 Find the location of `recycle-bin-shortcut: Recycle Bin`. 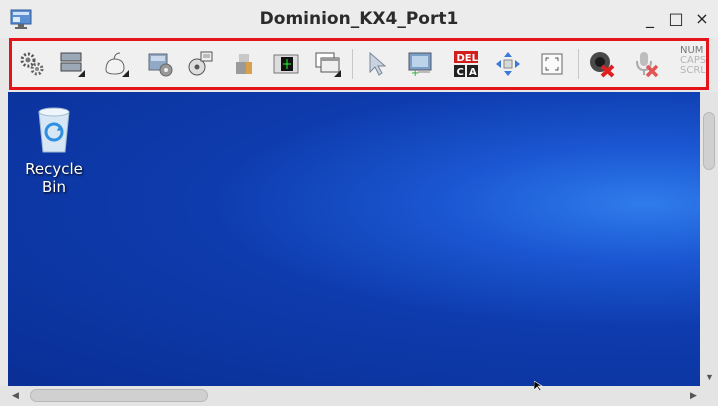

recycle-bin-shortcut: Recycle Bin is located at coordinates (54, 151).